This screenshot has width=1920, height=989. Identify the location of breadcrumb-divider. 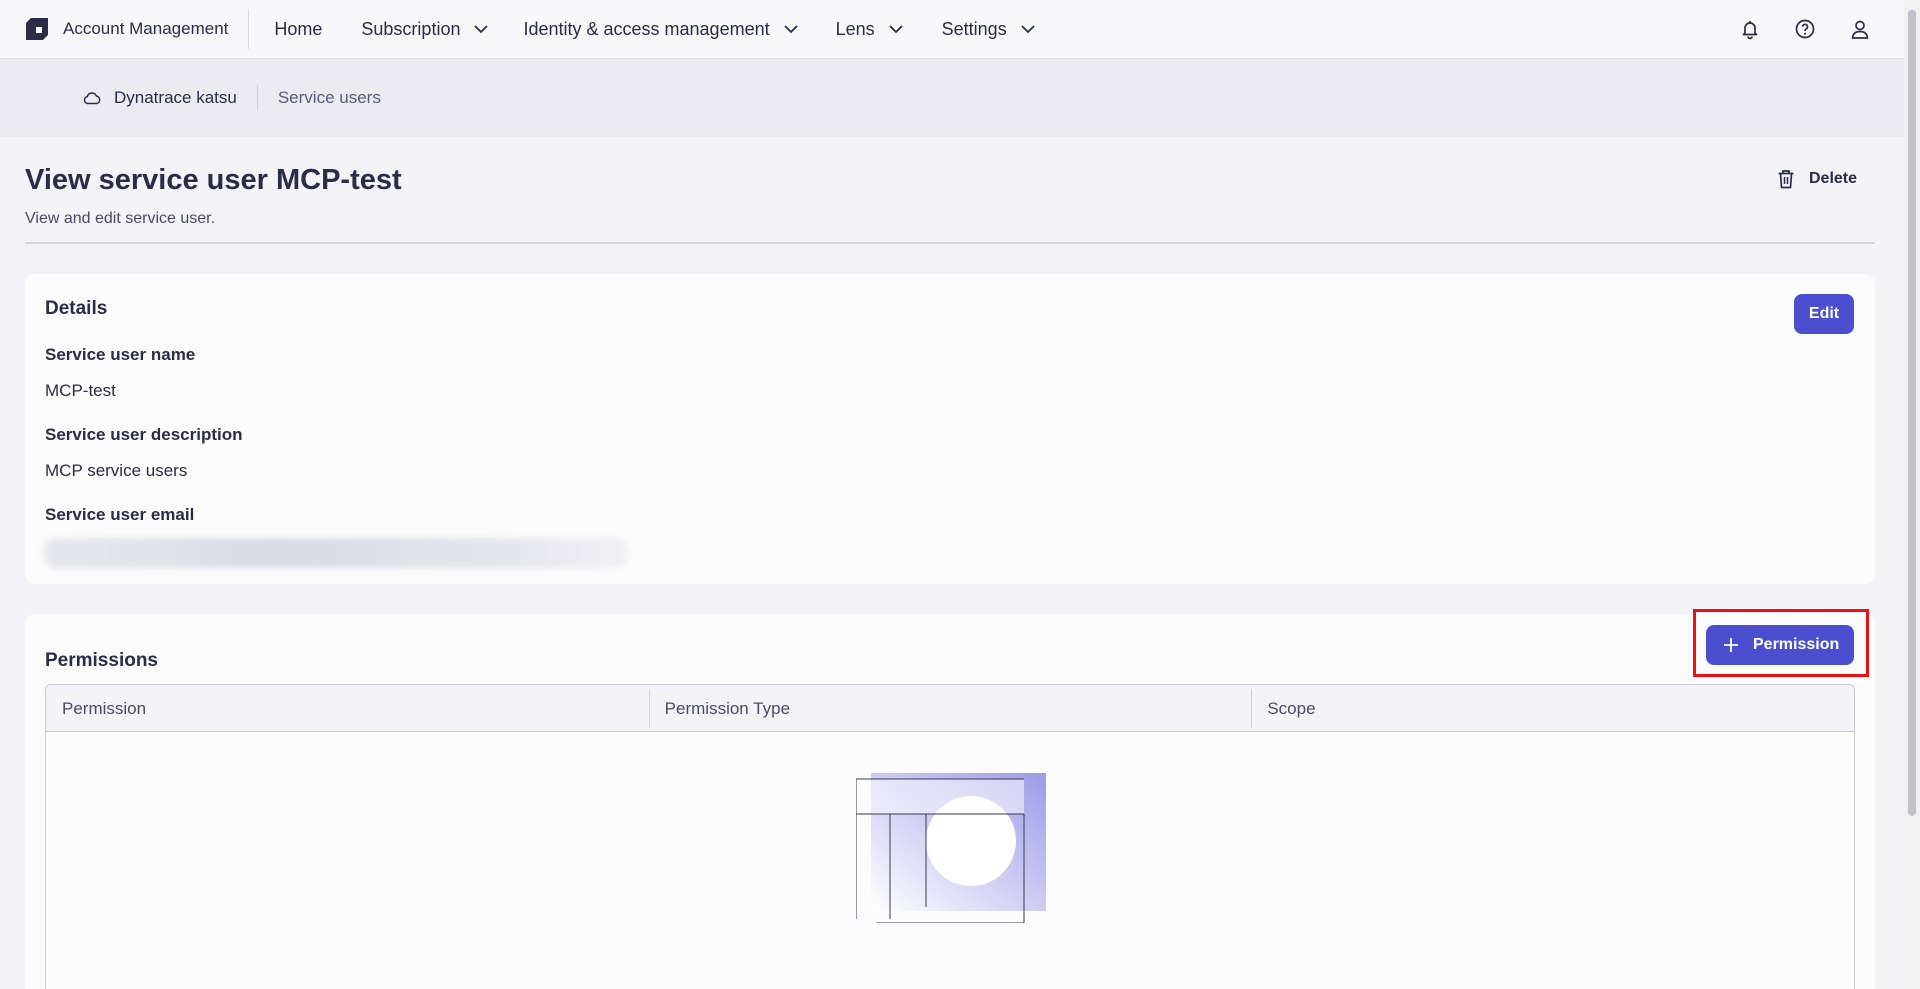
(257, 98).